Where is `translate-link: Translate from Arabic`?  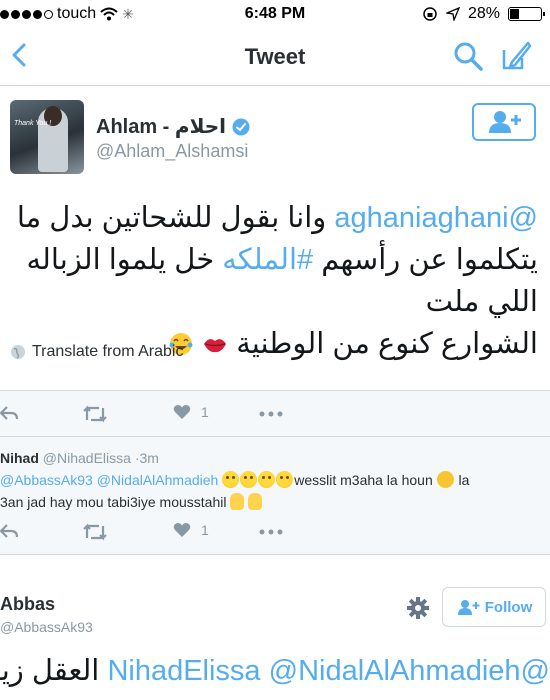 translate-link: Translate from Arabic is located at coordinates (96, 352).